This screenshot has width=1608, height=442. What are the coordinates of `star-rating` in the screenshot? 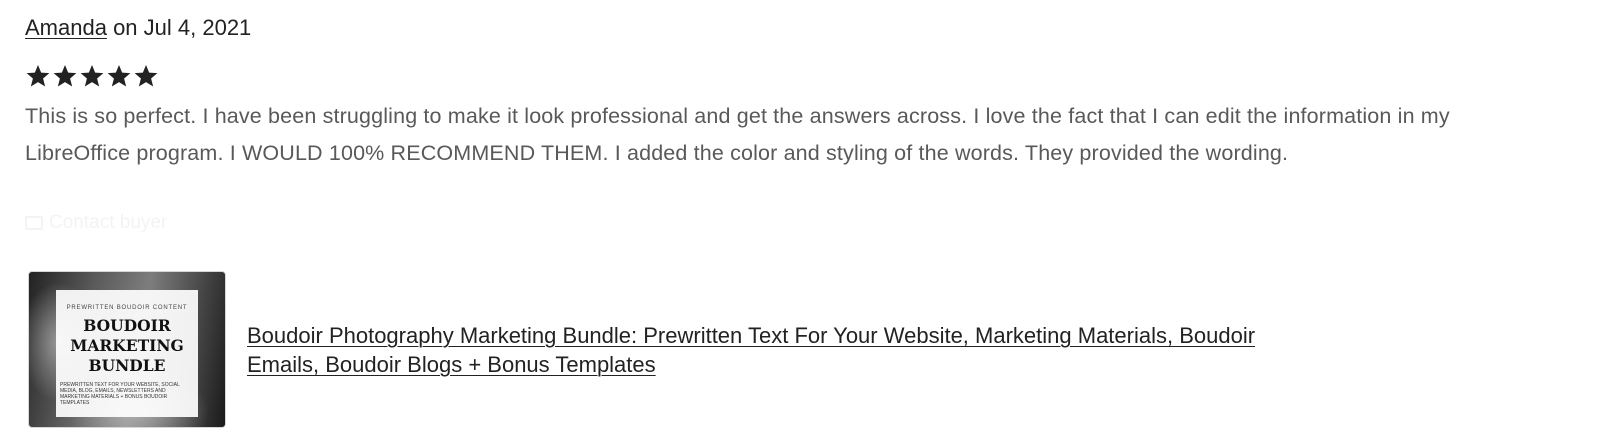 It's located at (92, 76).